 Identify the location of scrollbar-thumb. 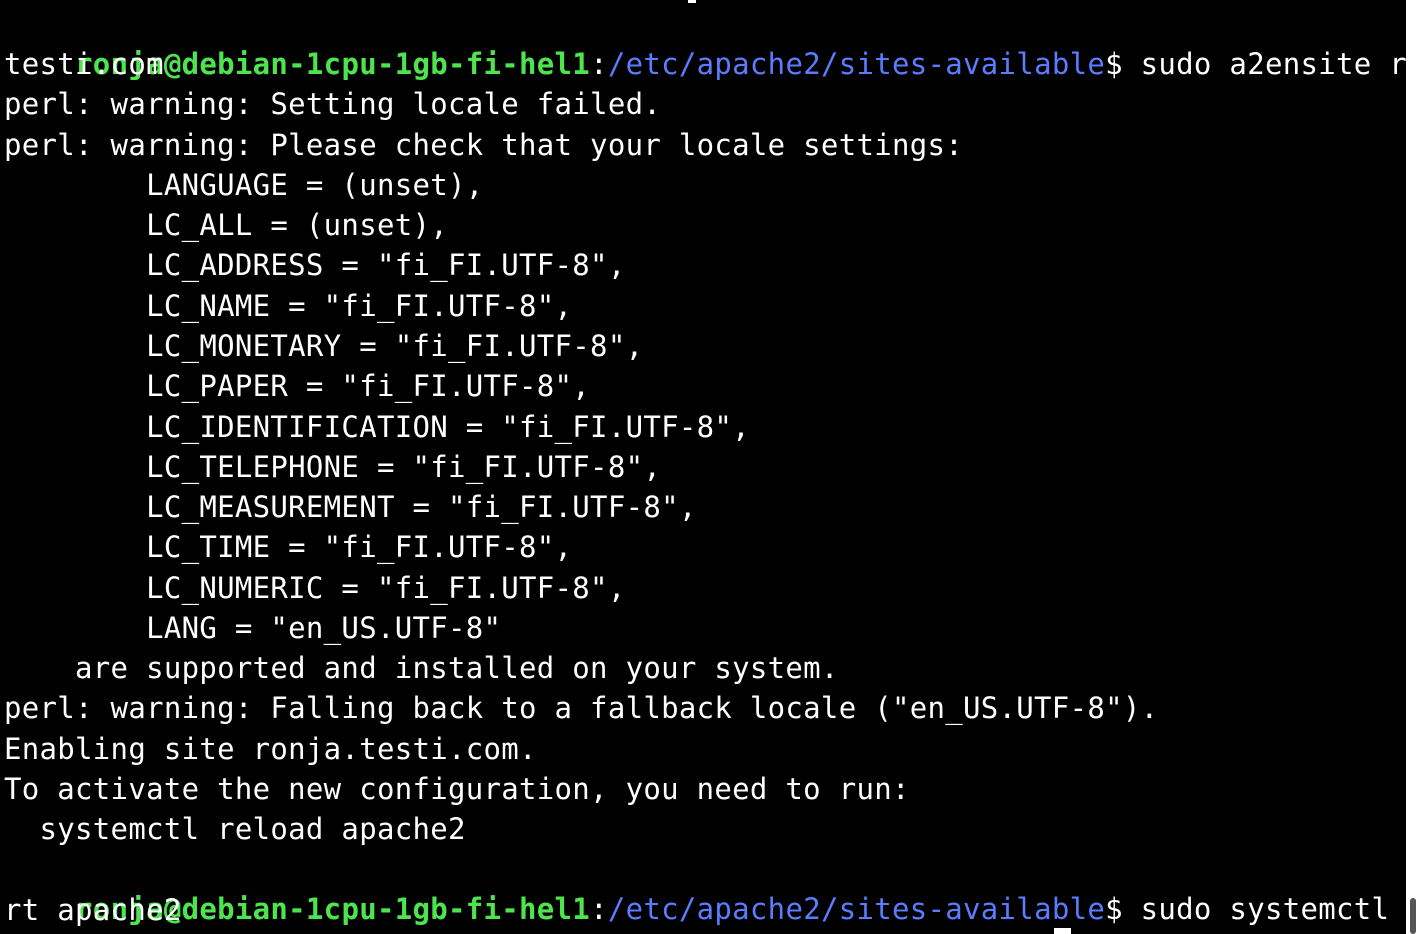
(1413, 916).